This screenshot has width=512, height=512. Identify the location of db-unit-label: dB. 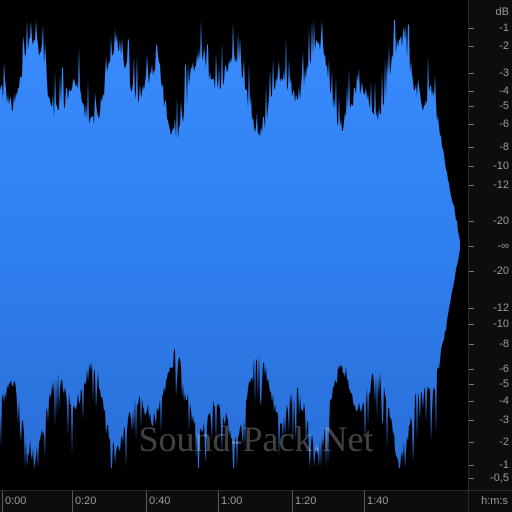
(502, 12).